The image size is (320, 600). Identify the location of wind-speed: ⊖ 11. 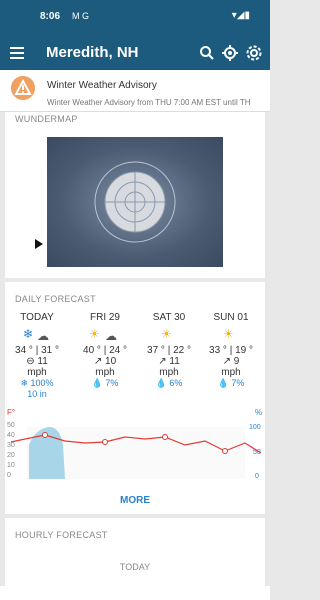
(37, 361).